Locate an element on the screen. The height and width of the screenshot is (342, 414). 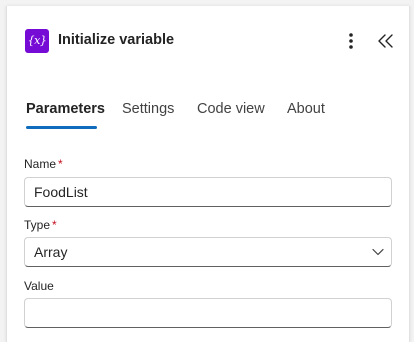
tab-settings: Settings is located at coordinates (148, 109).